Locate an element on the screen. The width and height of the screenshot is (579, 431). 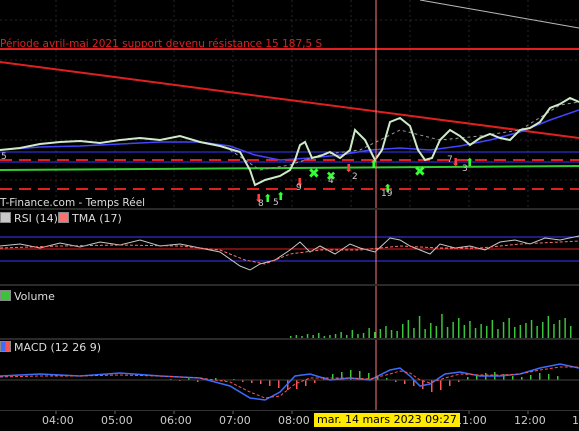
signal-count-label: 7 is located at coordinates (450, 160).